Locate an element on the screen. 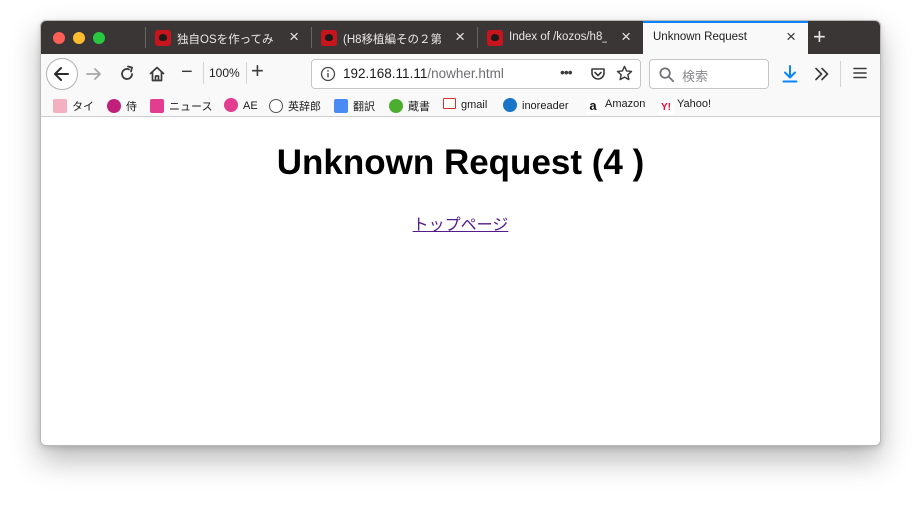 The height and width of the screenshot is (505, 919). page-actions-icon: ••• is located at coordinates (566, 72).